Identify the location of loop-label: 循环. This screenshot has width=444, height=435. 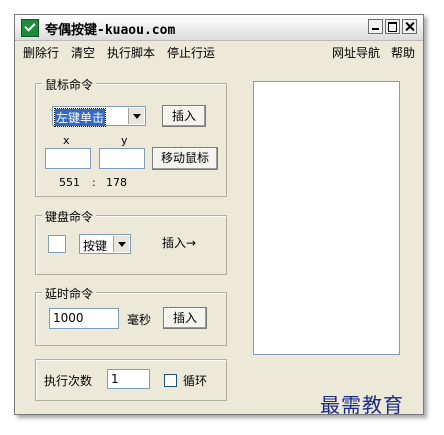
(195, 381).